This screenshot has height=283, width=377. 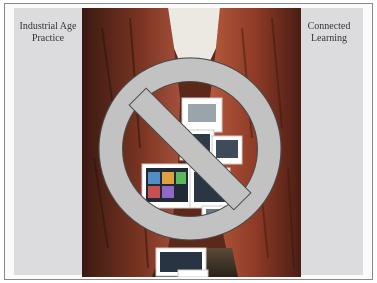 What do you see at coordinates (48, 38) in the screenshot?
I see `panel-label-line2: Practice` at bounding box center [48, 38].